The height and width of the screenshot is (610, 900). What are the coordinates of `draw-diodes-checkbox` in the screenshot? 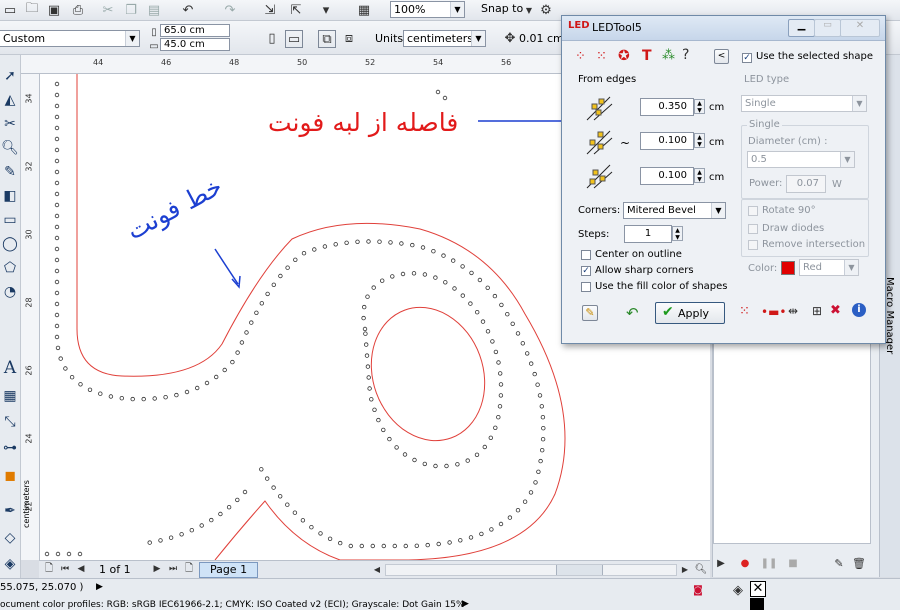 It's located at (753, 229).